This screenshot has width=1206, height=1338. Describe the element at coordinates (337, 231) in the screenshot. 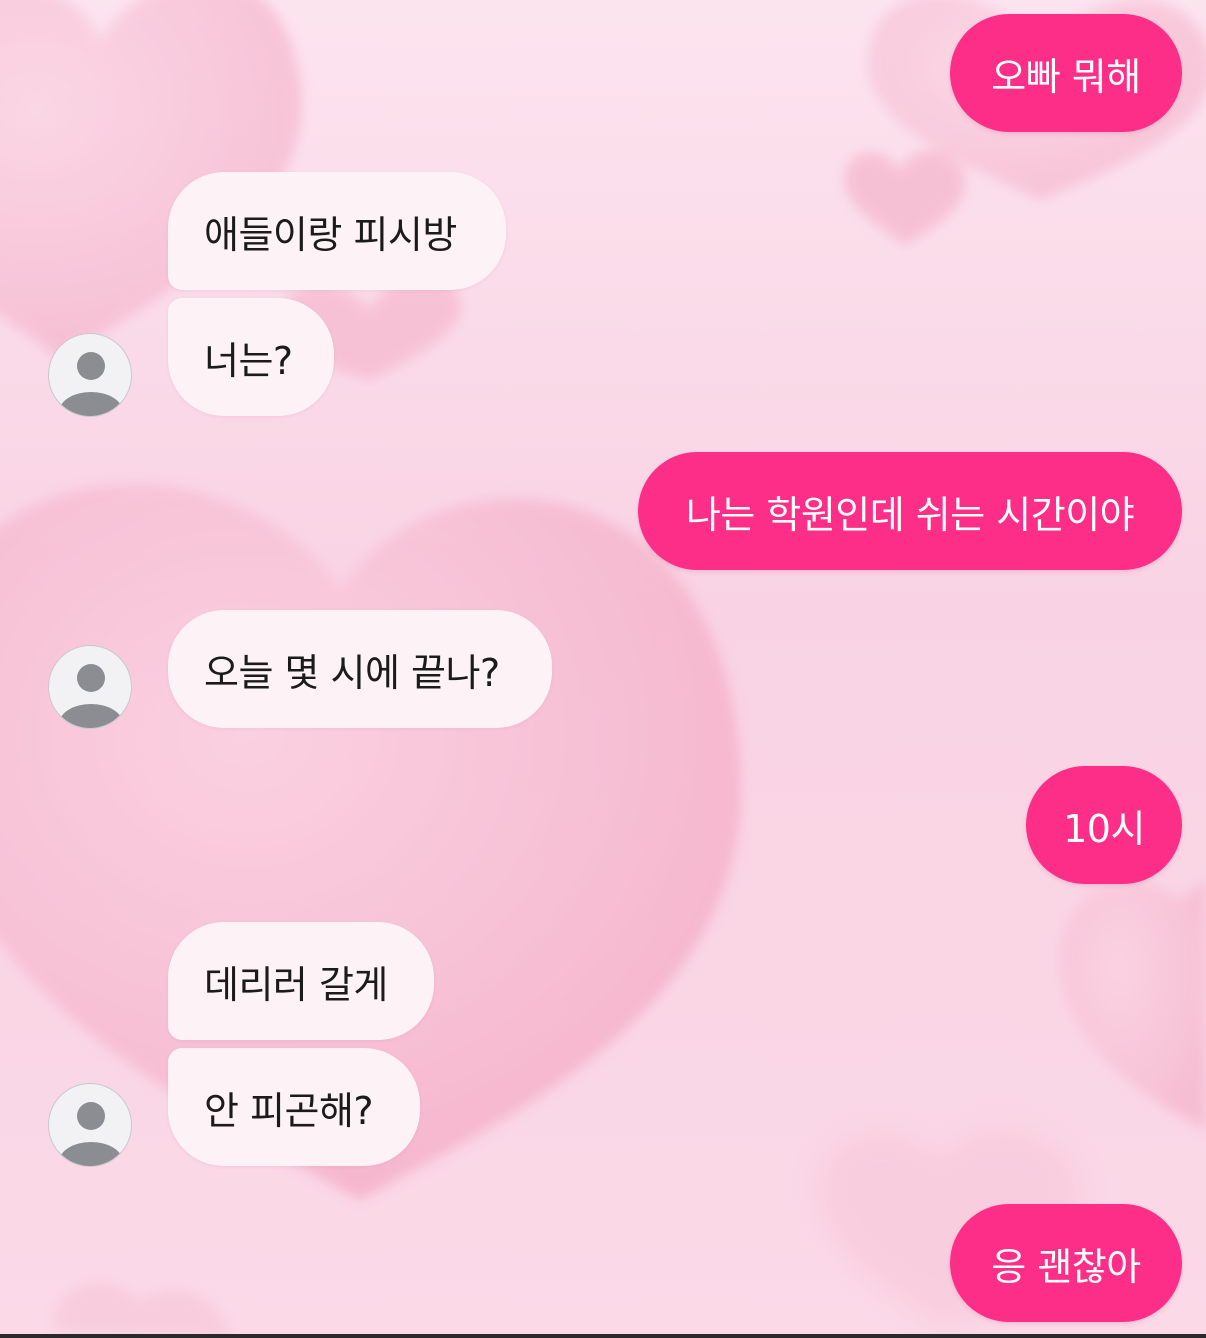

I see `message-bubble-incoming: 애들이랑 피시방` at that location.